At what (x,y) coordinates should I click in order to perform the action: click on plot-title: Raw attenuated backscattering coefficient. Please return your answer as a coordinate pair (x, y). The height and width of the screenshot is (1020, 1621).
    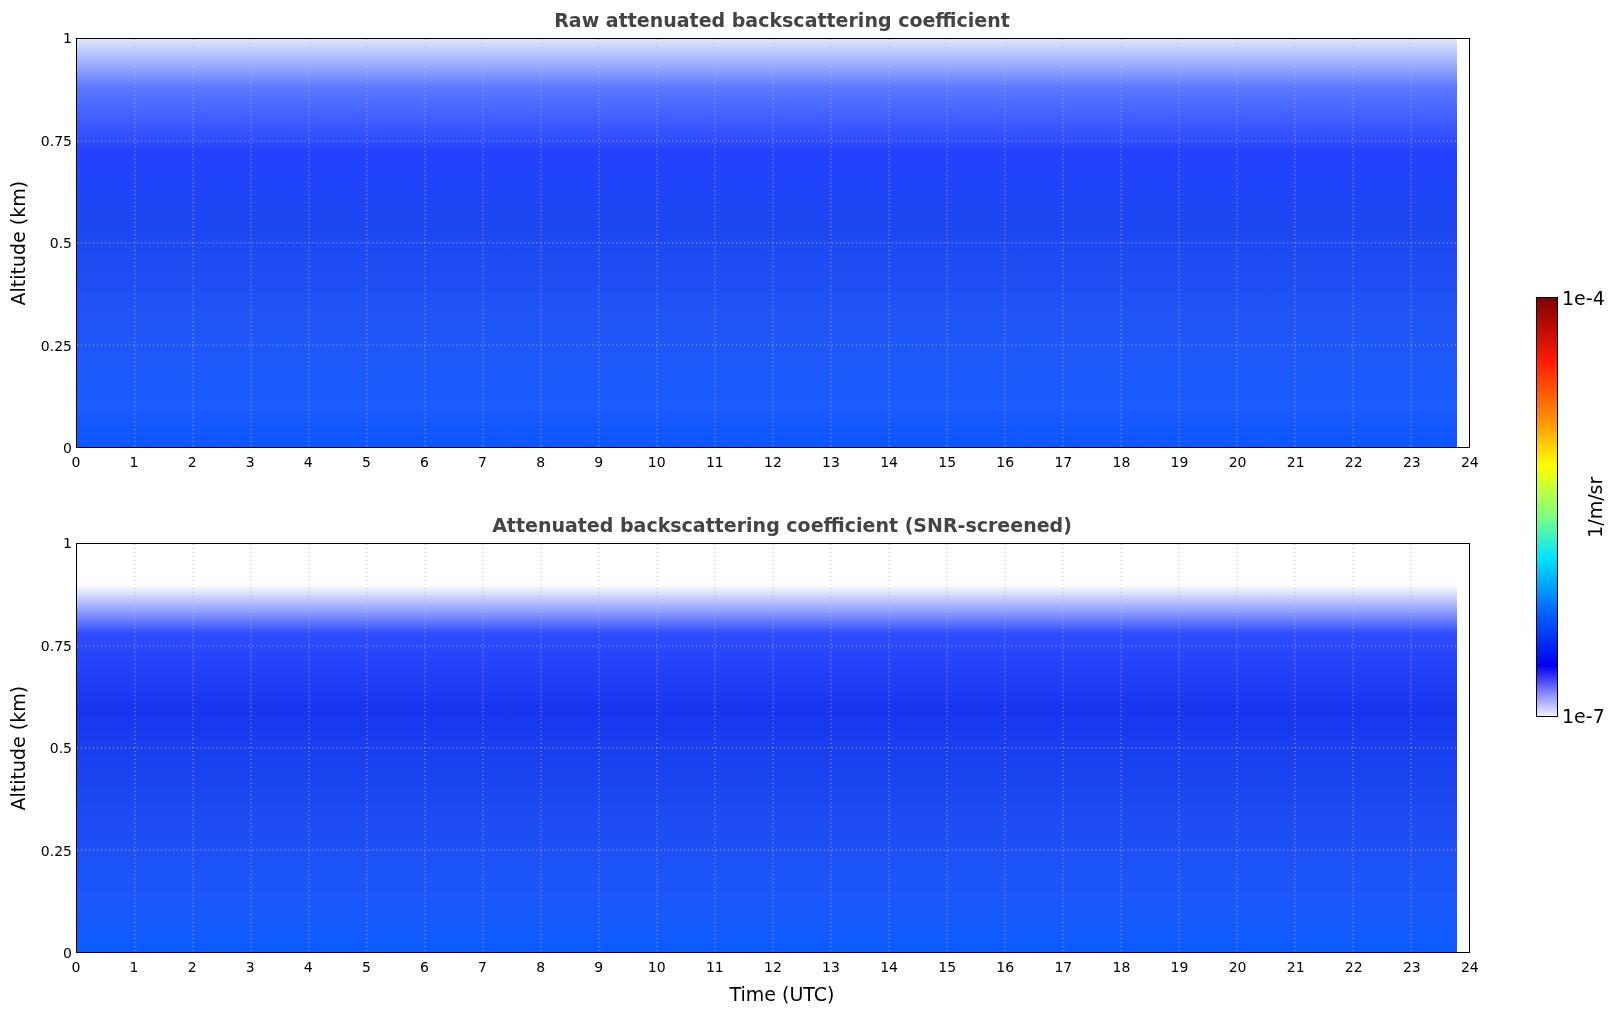
    Looking at the image, I should click on (782, 20).